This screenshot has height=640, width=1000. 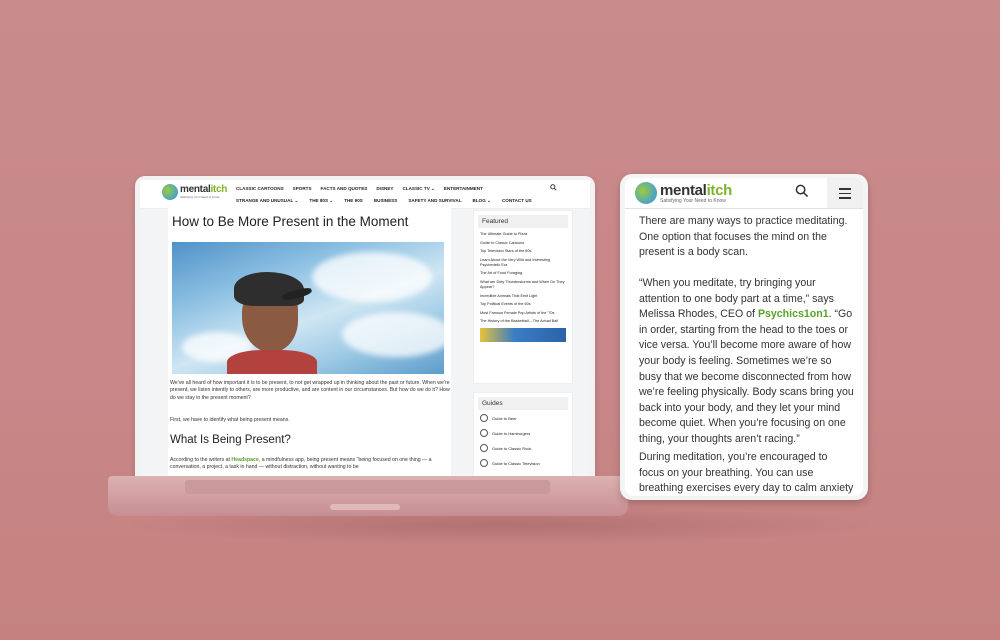 I want to click on featured-item: The Art of Food Foraging, so click(x=523, y=273).